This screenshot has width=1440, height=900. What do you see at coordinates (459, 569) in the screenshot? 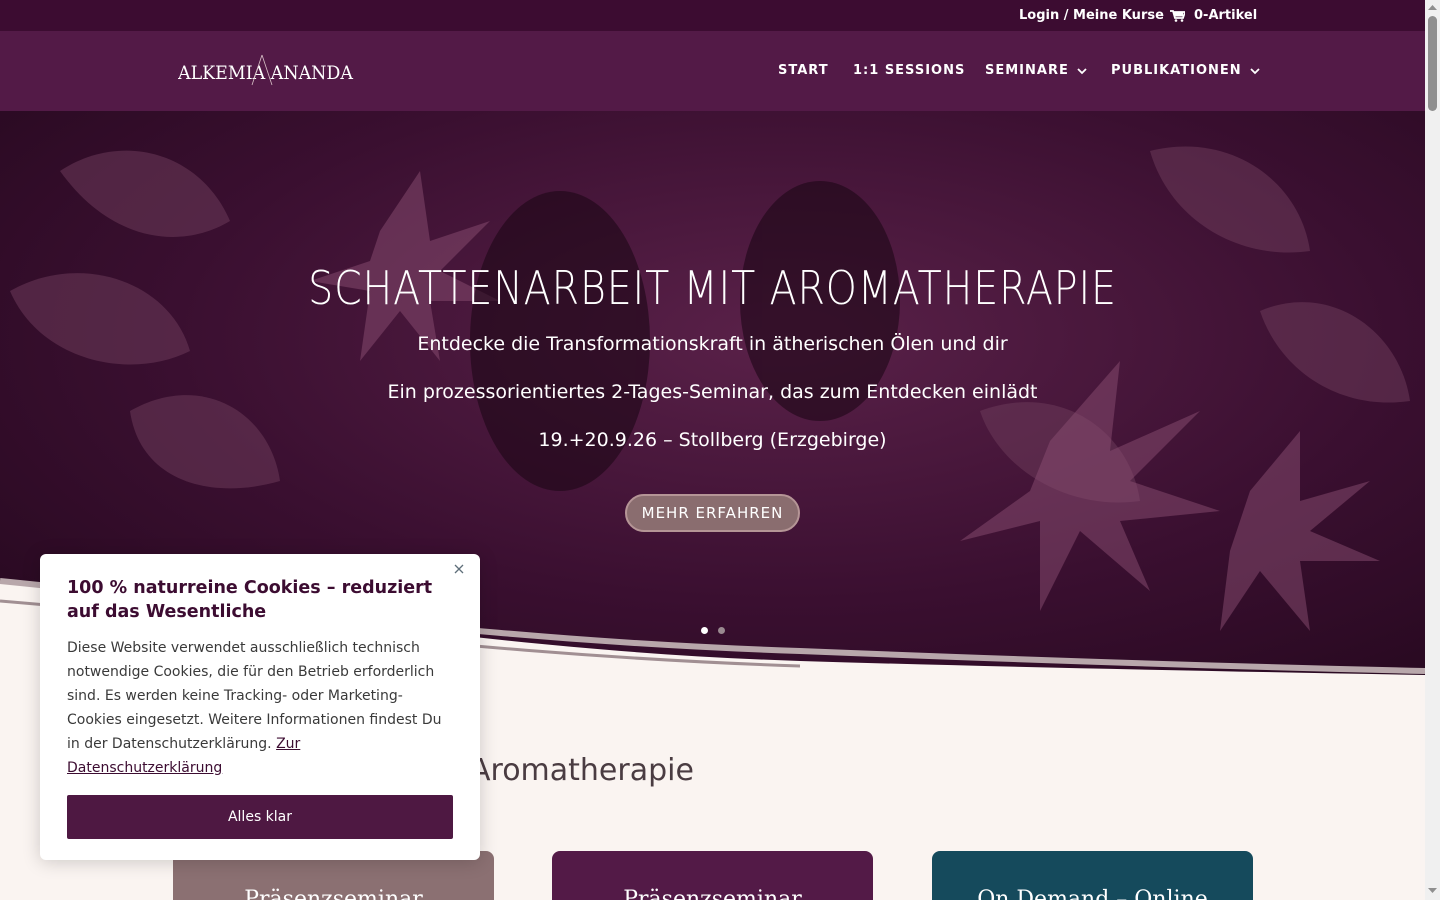
I see `close-icon` at bounding box center [459, 569].